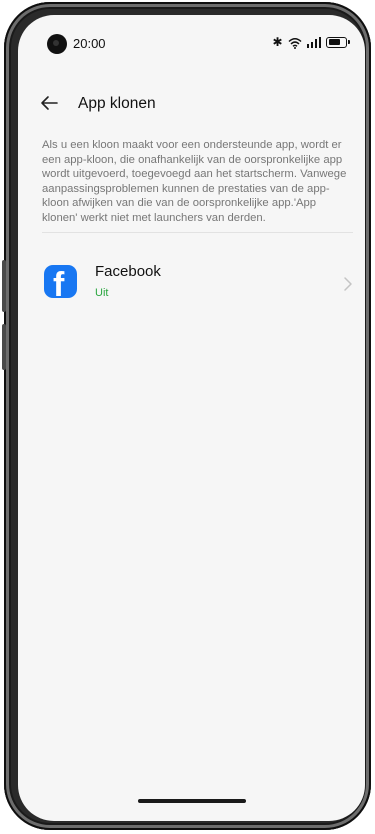 Image resolution: width=375 pixels, height=834 pixels. What do you see at coordinates (197, 285) in the screenshot?
I see `app-row-facebook: f Facebook Uit` at bounding box center [197, 285].